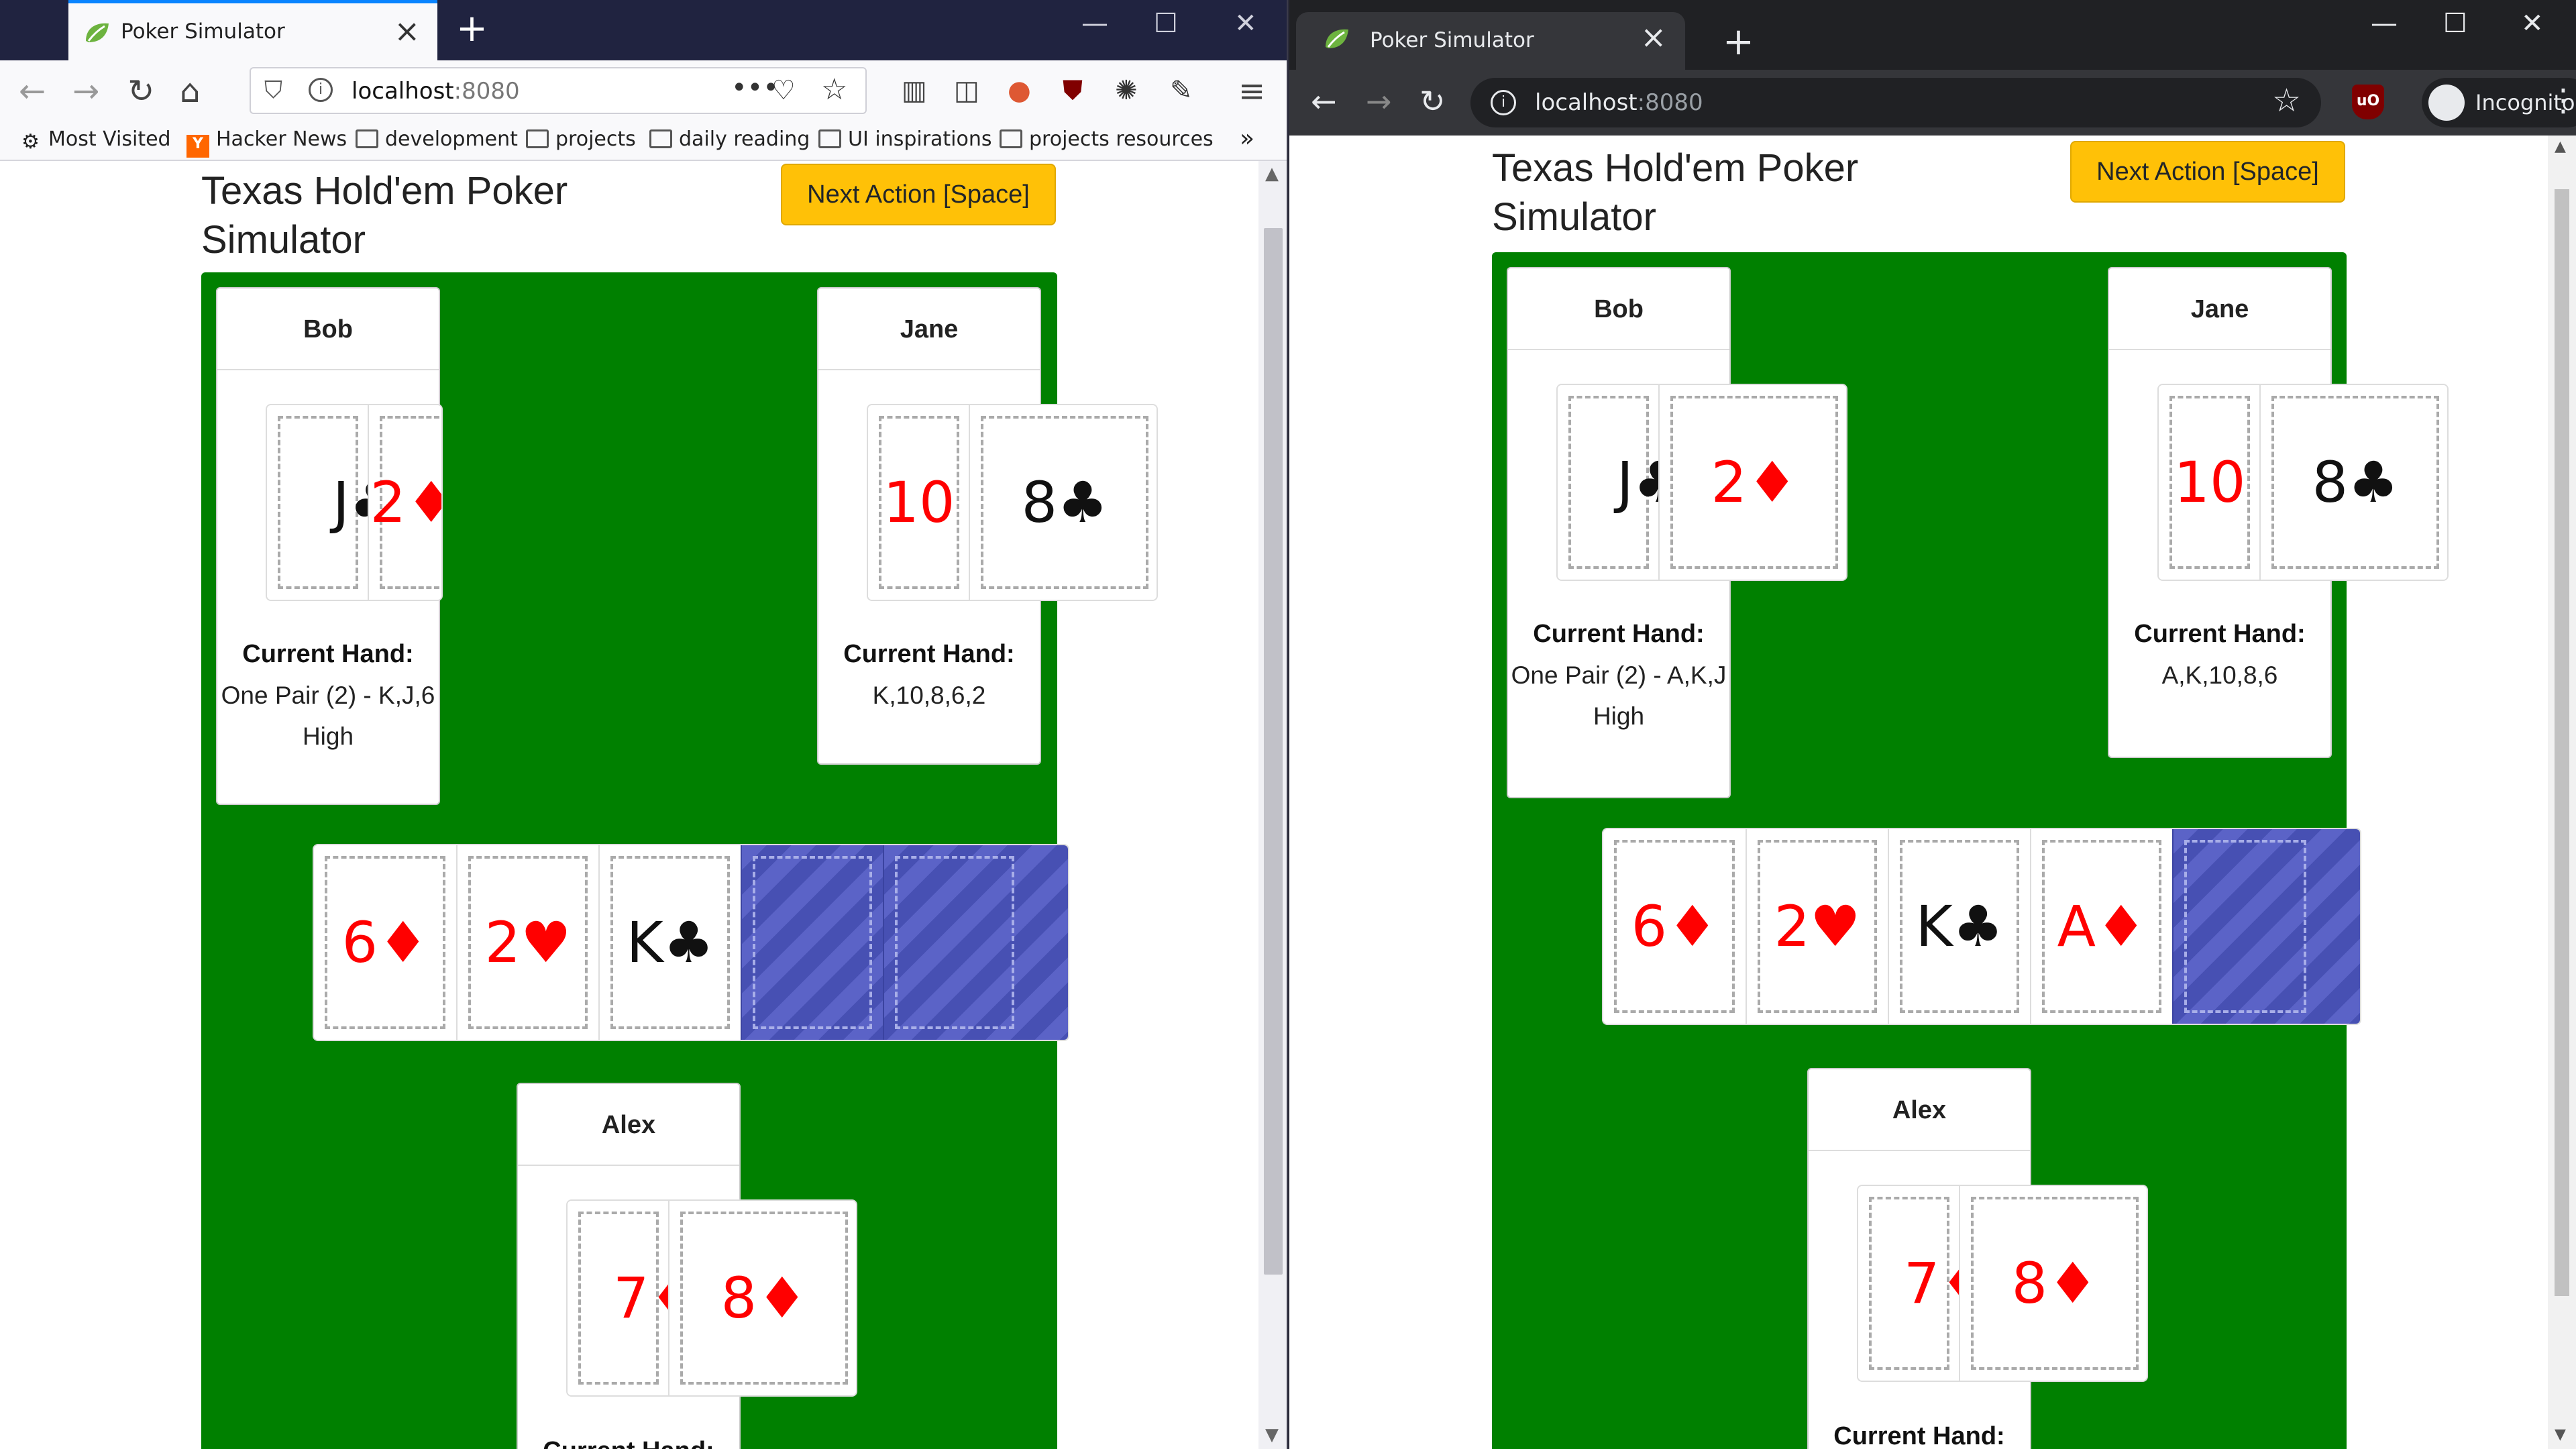  What do you see at coordinates (1073, 90) in the screenshot?
I see `ublock-icon: ⛊` at bounding box center [1073, 90].